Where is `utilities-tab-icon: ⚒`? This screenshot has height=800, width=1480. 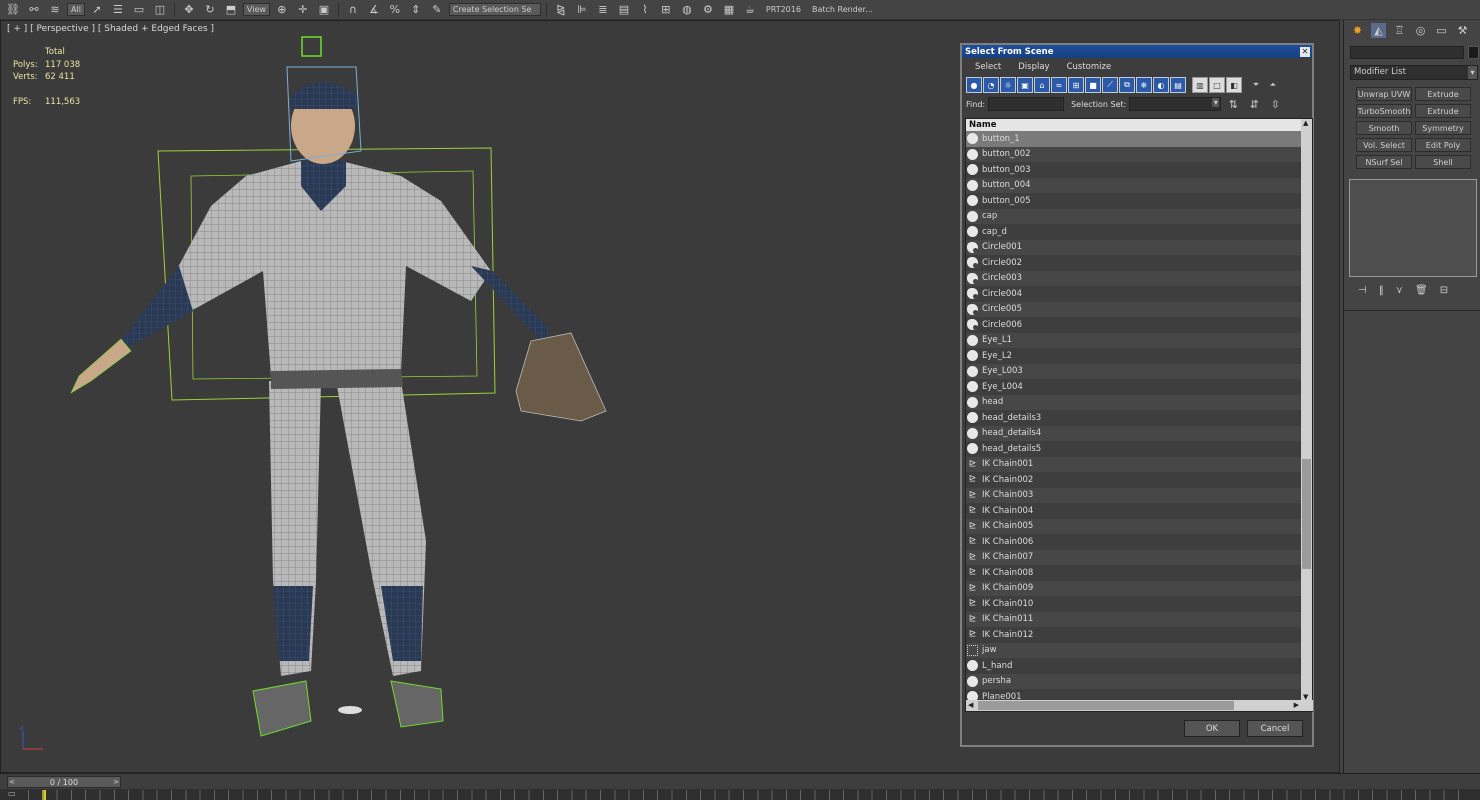
utilities-tab-icon: ⚒ is located at coordinates (1462, 30).